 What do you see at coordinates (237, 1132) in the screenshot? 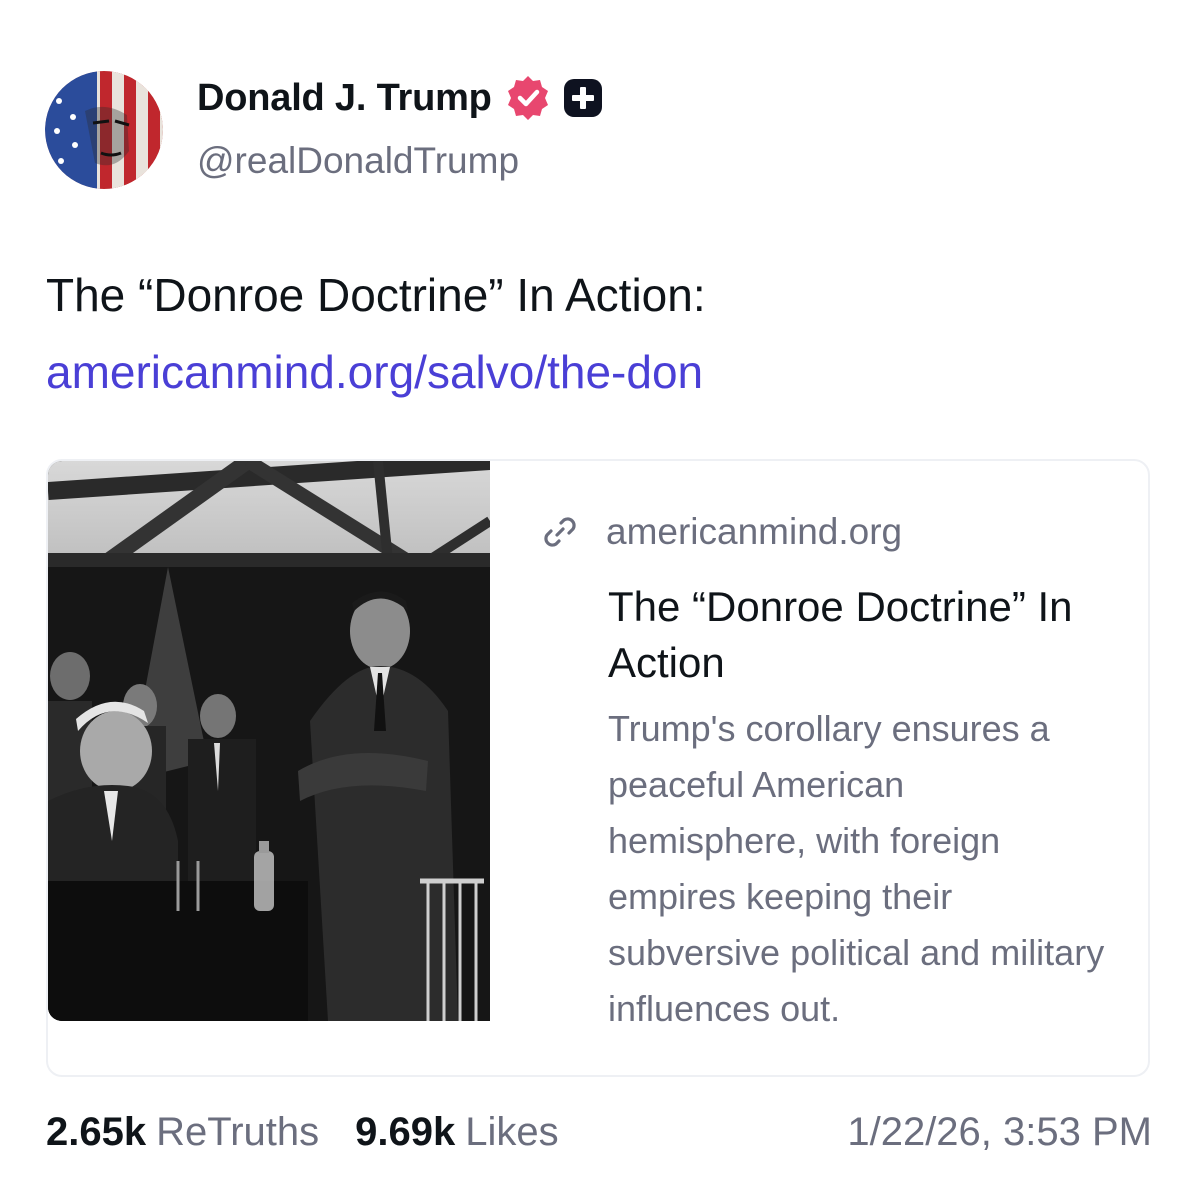
I see `retruths-label: ReTruths` at bounding box center [237, 1132].